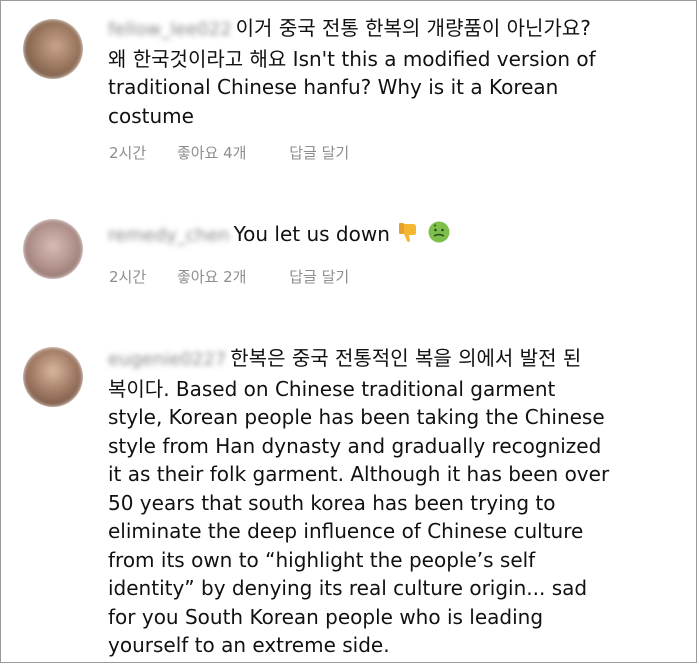 The image size is (699, 665). I want to click on thumbs-down-icon, so click(408, 236).